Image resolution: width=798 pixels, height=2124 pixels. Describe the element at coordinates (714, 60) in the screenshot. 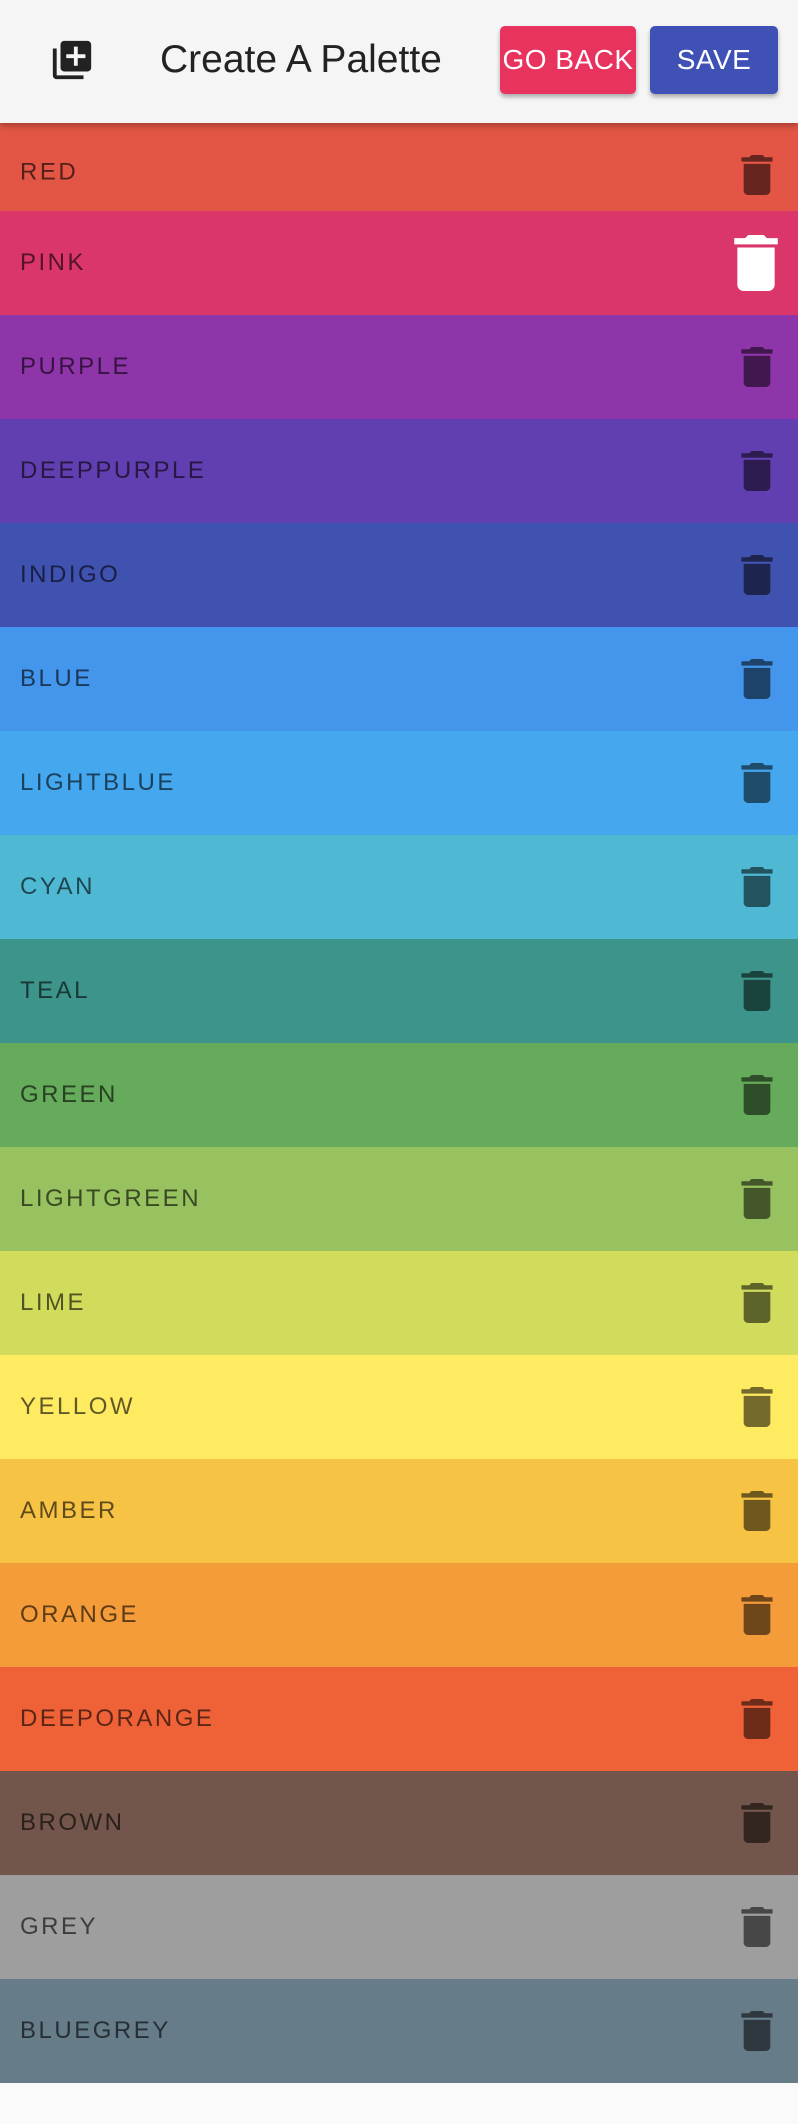

I see `save-button: SAVE` at that location.